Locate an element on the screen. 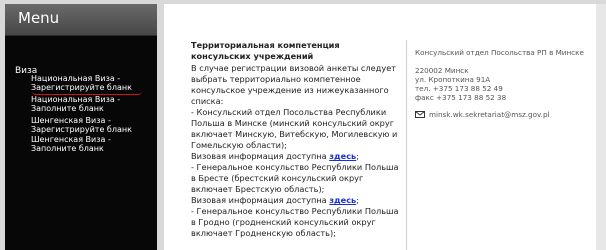 This screenshot has height=250, width=606. email-row: minsk.wk.sekretariat@msz.gov.pl is located at coordinates (507, 114).